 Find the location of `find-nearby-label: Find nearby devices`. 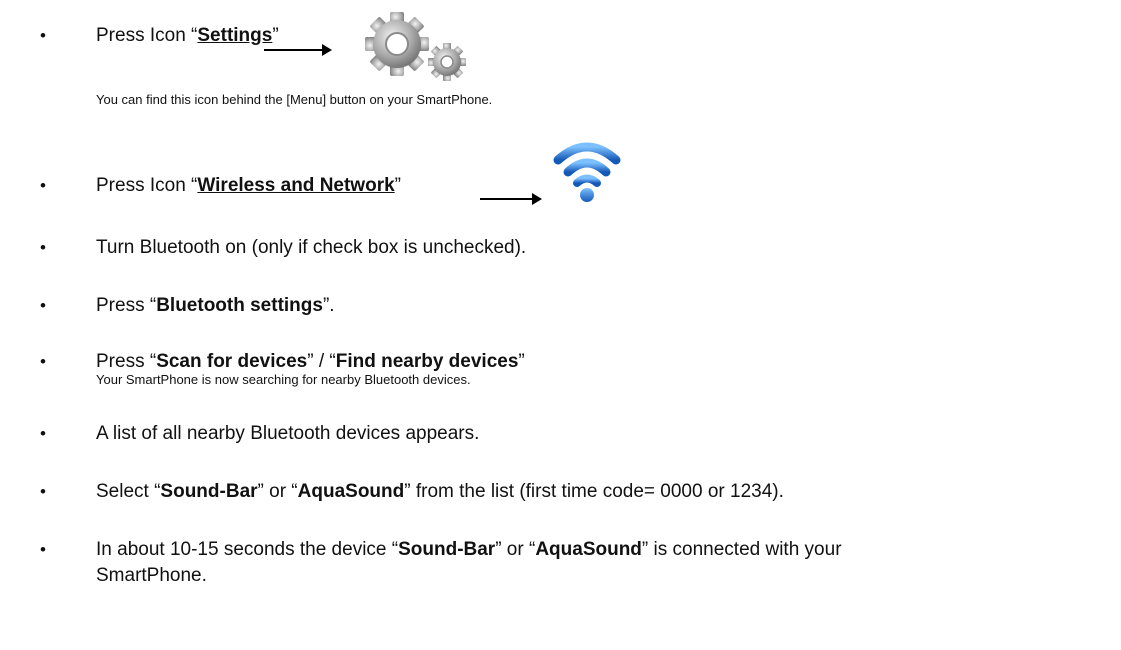

find-nearby-label: Find nearby devices is located at coordinates (427, 361).